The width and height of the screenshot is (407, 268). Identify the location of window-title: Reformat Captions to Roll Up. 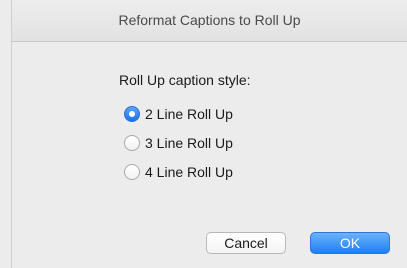
(209, 20).